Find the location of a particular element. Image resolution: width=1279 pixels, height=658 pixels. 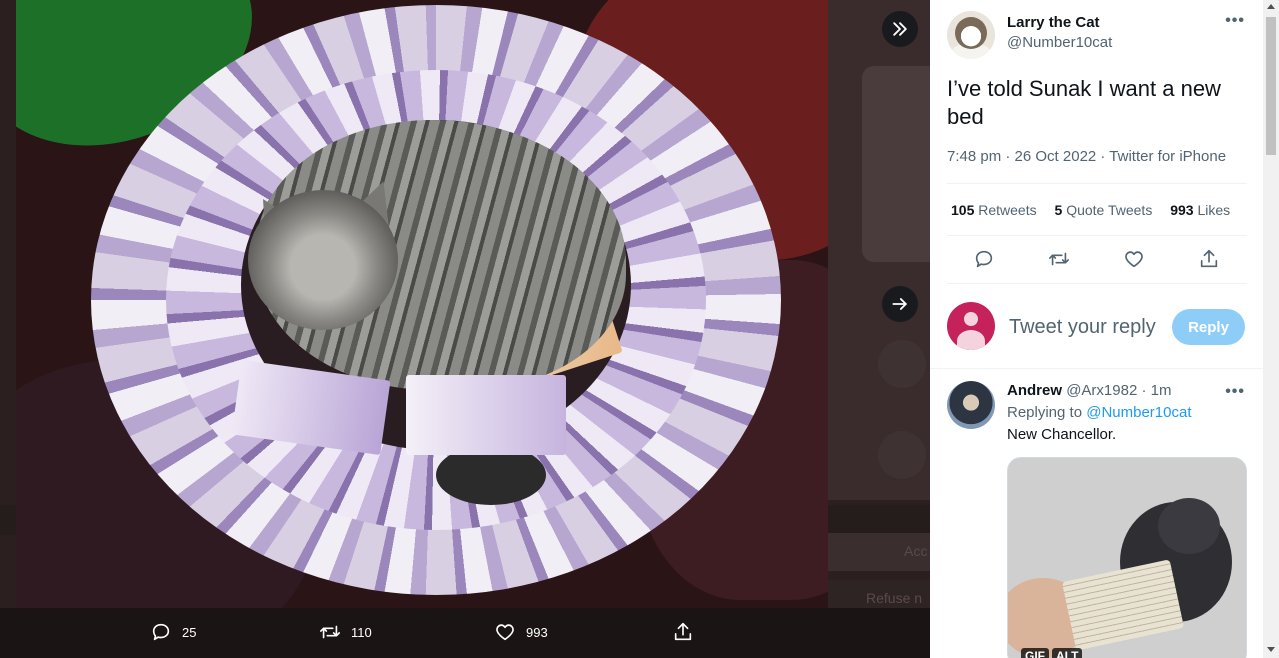

gif-kitten-head is located at coordinates (1189, 526).